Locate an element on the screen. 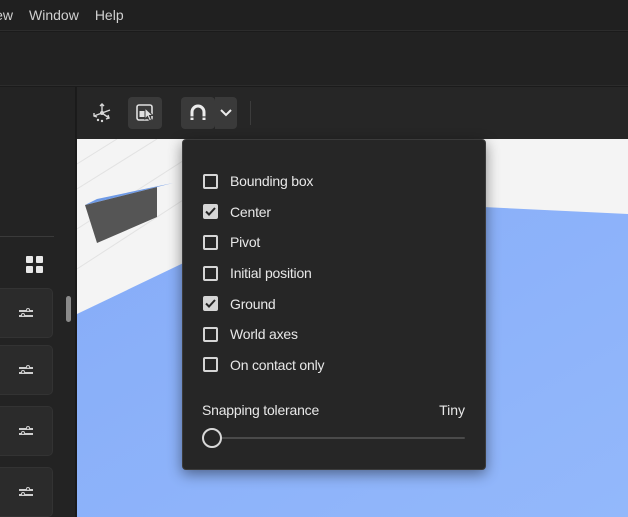  option-initial-position: Initial position is located at coordinates (263, 273).